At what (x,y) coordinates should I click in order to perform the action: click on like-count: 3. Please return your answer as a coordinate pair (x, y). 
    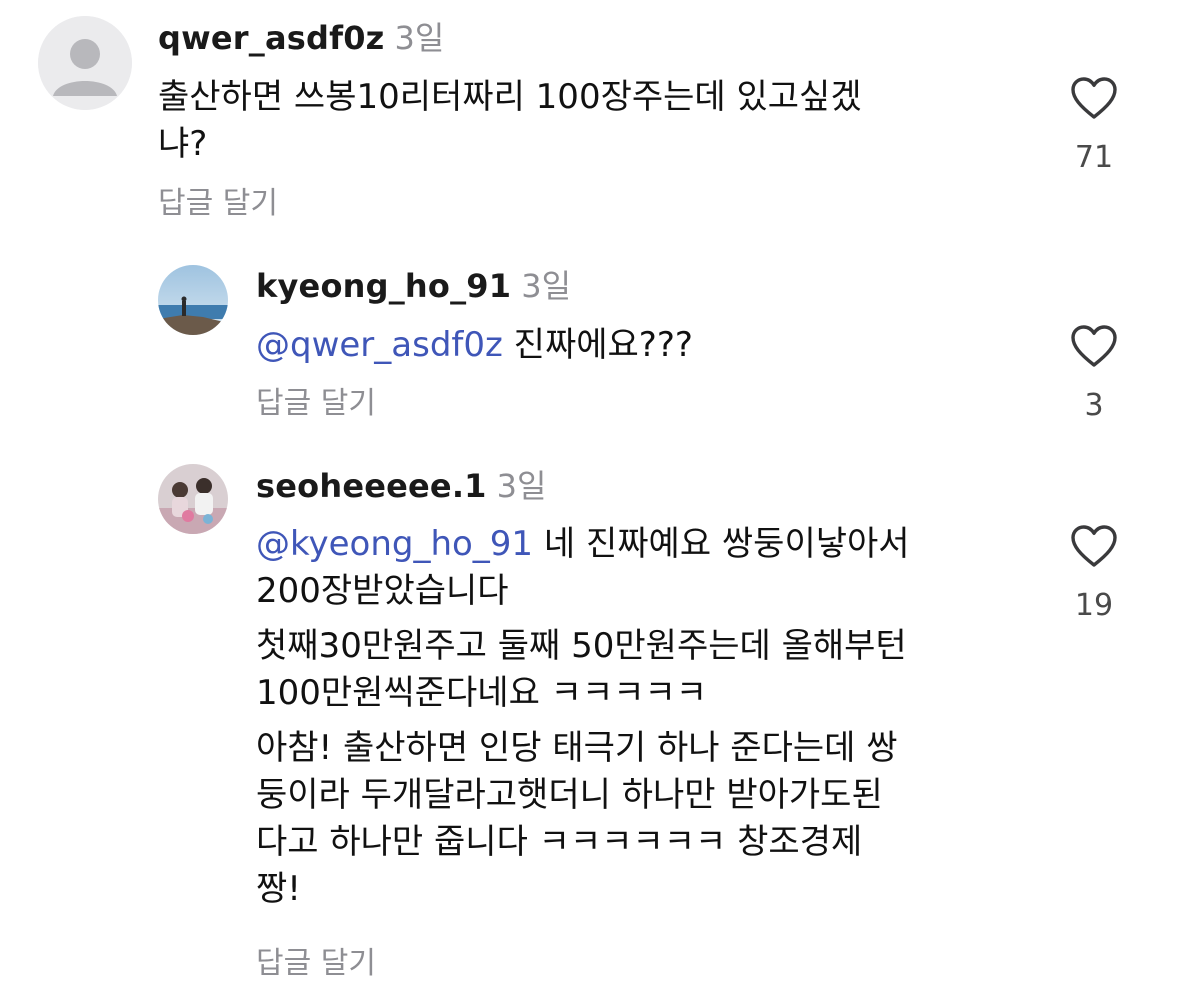
    Looking at the image, I should click on (1094, 405).